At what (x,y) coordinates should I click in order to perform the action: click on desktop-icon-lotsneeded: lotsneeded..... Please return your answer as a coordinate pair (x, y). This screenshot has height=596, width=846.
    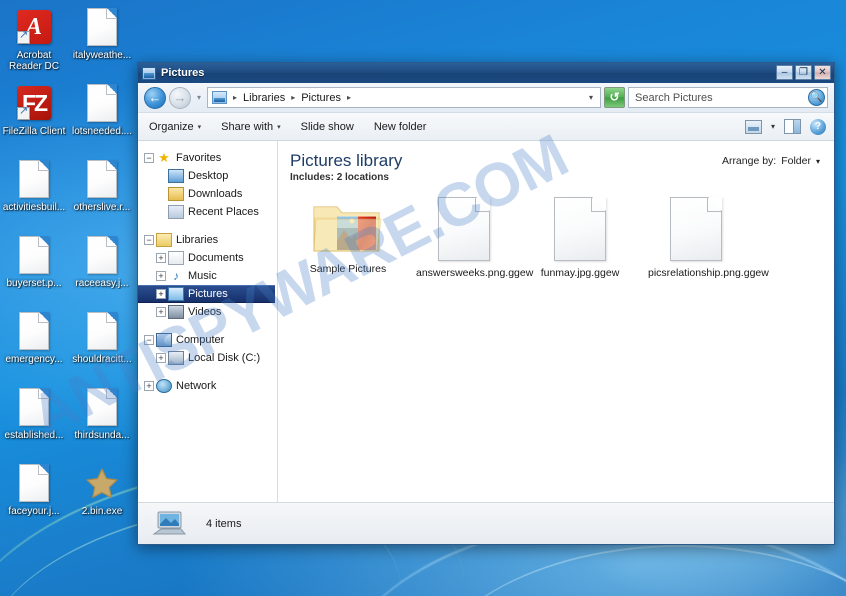
    Looking at the image, I should click on (102, 118).